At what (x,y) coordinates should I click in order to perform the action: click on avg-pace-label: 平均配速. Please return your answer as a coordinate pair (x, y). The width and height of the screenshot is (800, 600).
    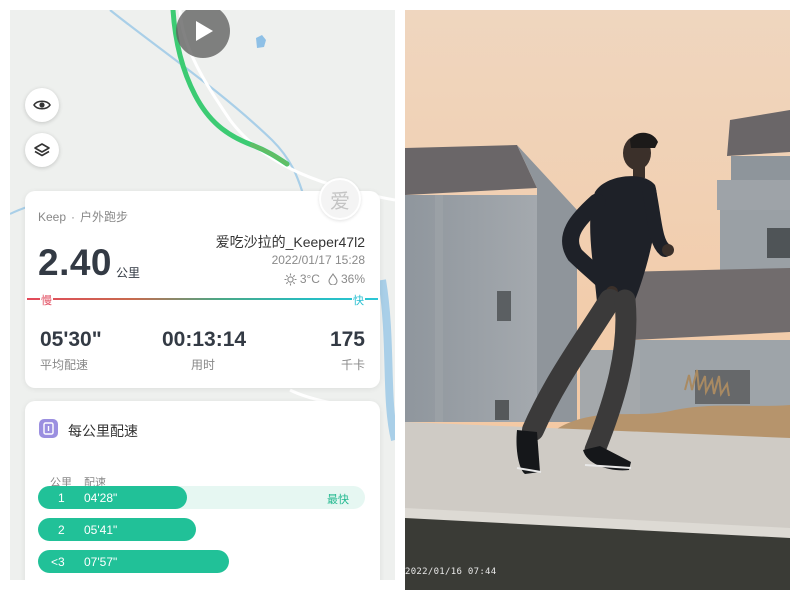
    Looking at the image, I should click on (64, 365).